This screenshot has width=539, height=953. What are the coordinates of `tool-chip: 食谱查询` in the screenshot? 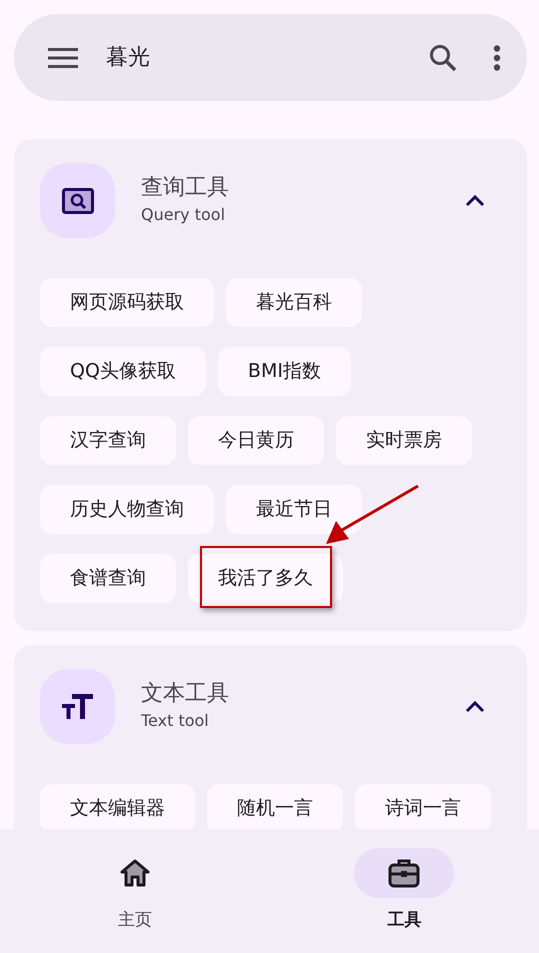 It's located at (108, 578).